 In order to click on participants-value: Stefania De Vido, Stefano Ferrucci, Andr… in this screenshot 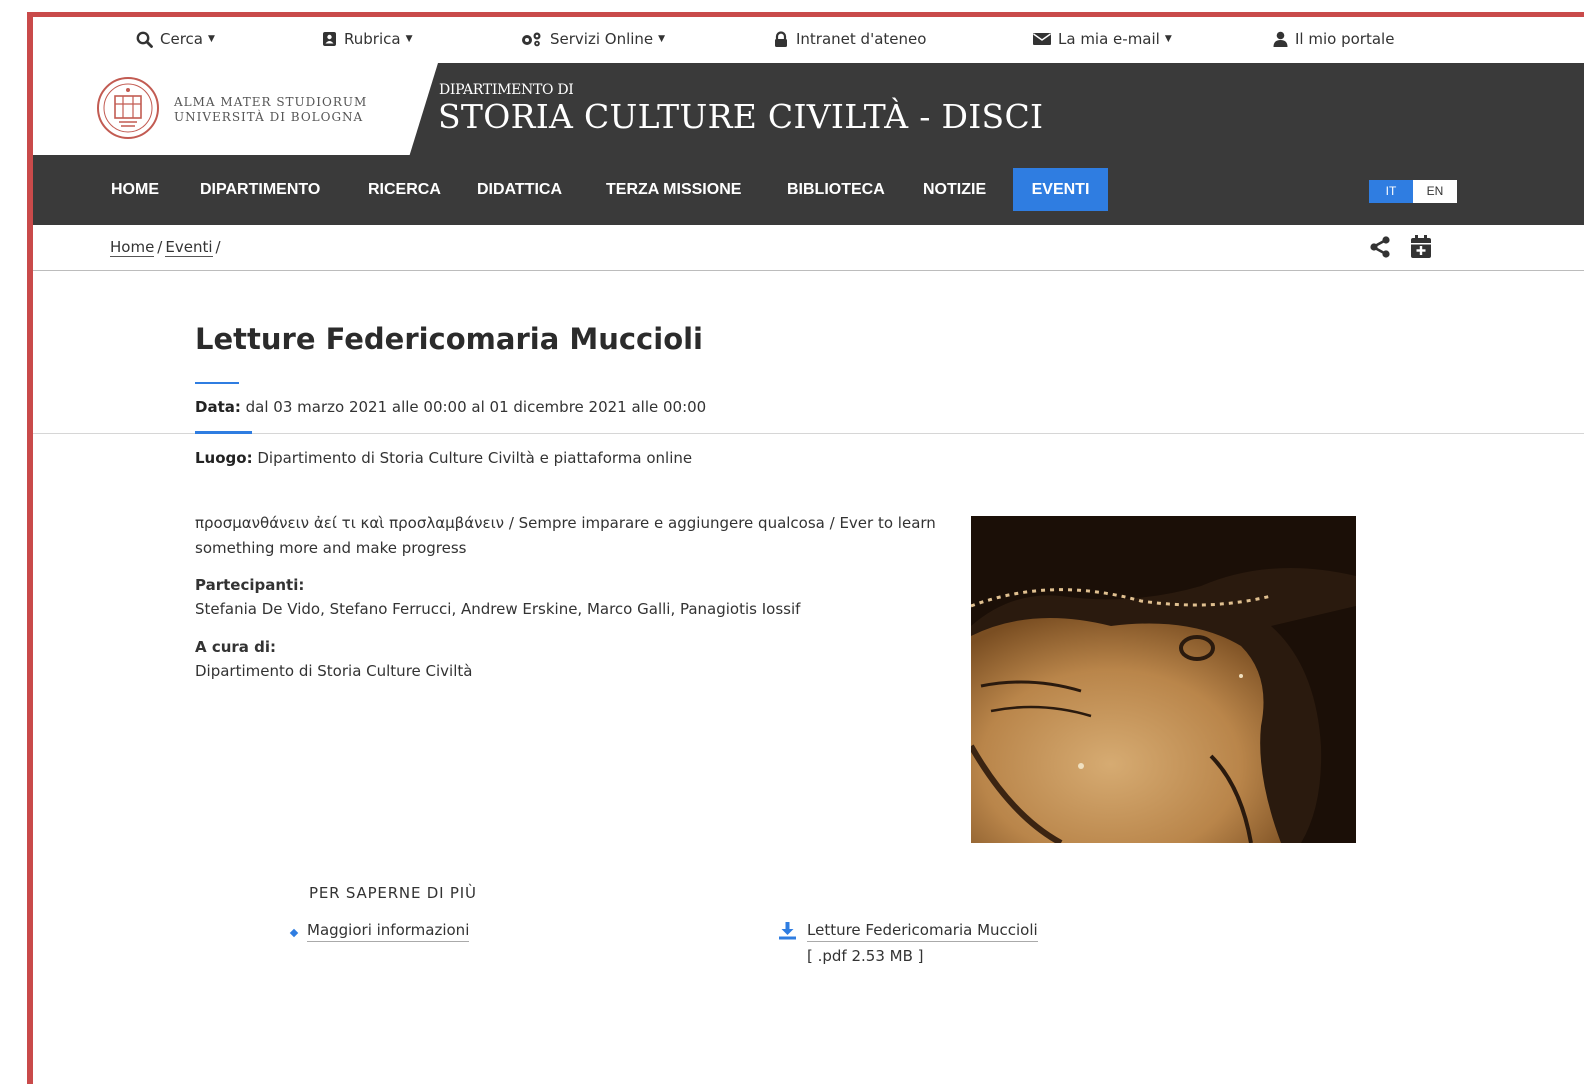, I will do `click(498, 609)`.